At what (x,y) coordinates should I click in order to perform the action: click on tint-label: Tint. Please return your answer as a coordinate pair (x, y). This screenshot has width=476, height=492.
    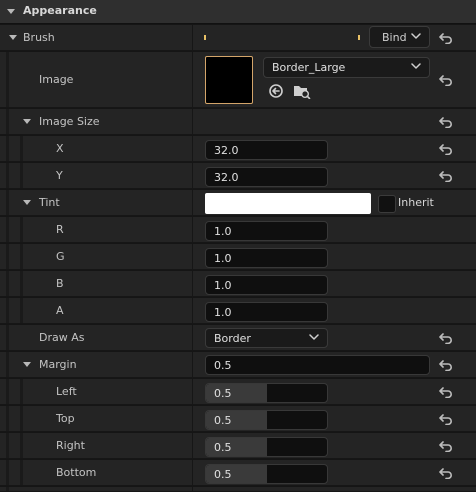
    Looking at the image, I should click on (49, 202).